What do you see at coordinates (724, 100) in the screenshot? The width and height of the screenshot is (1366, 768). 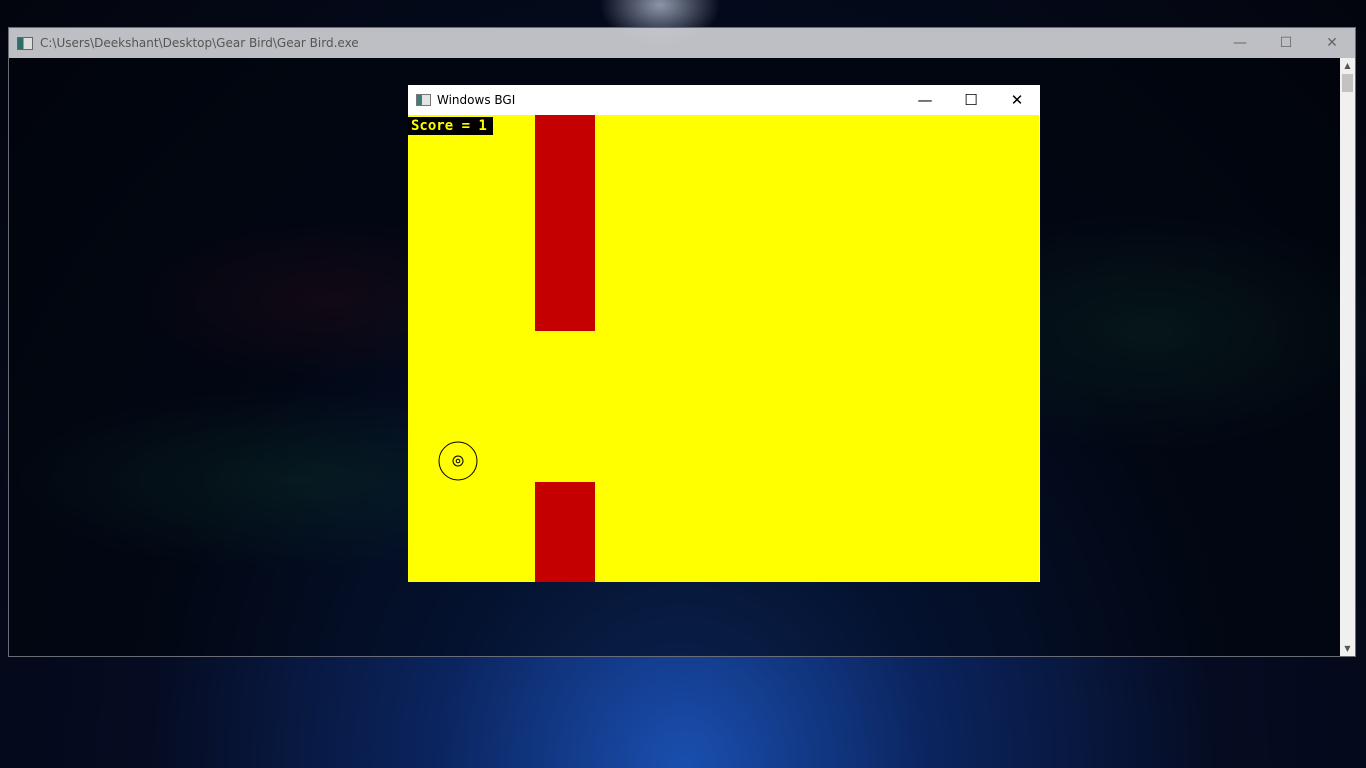 I see `bgi-title-bar: Windows BGI — ☐ ✕` at bounding box center [724, 100].